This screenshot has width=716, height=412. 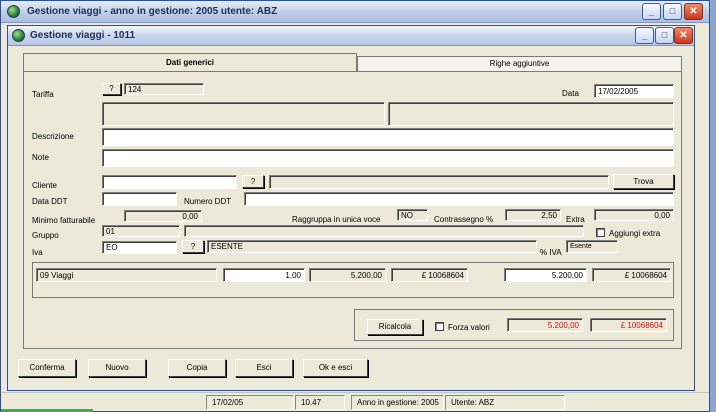 I want to click on cliente-lookup-button: ?, so click(x=253, y=181).